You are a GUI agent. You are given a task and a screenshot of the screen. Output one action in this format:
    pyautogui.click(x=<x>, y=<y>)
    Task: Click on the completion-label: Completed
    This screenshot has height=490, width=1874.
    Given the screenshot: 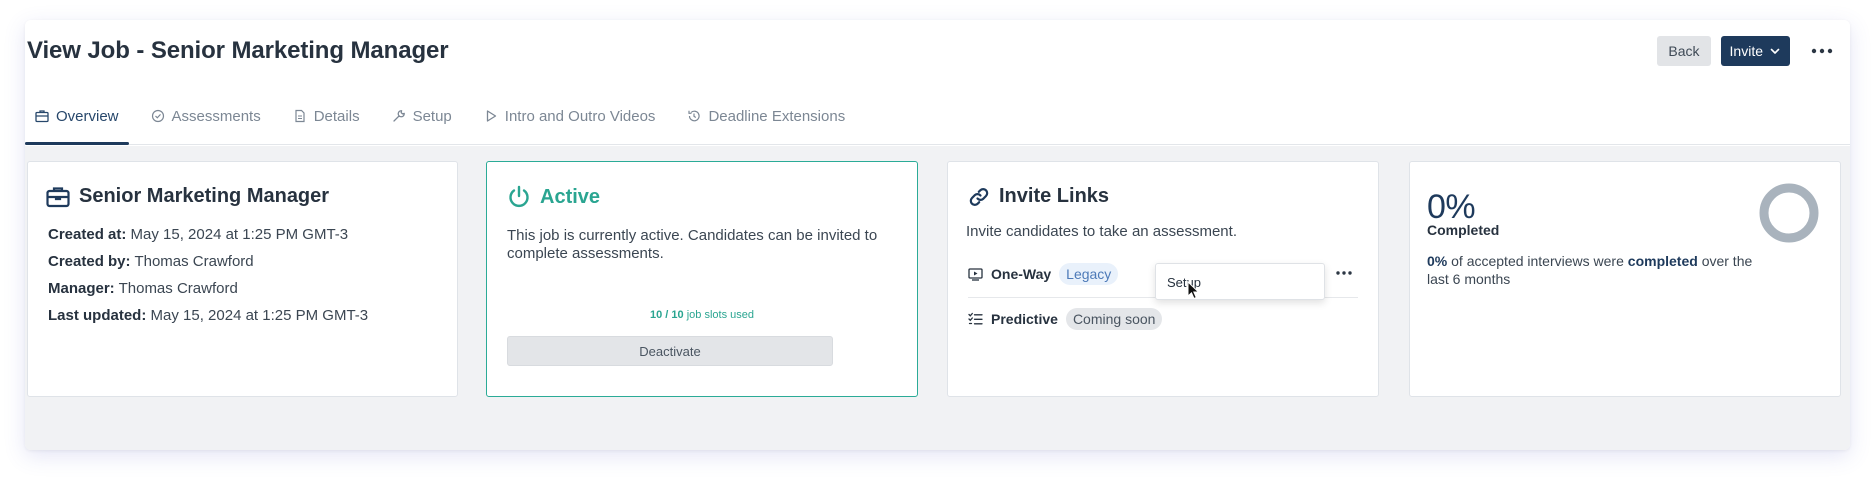 What is the action you would take?
    pyautogui.click(x=1463, y=230)
    